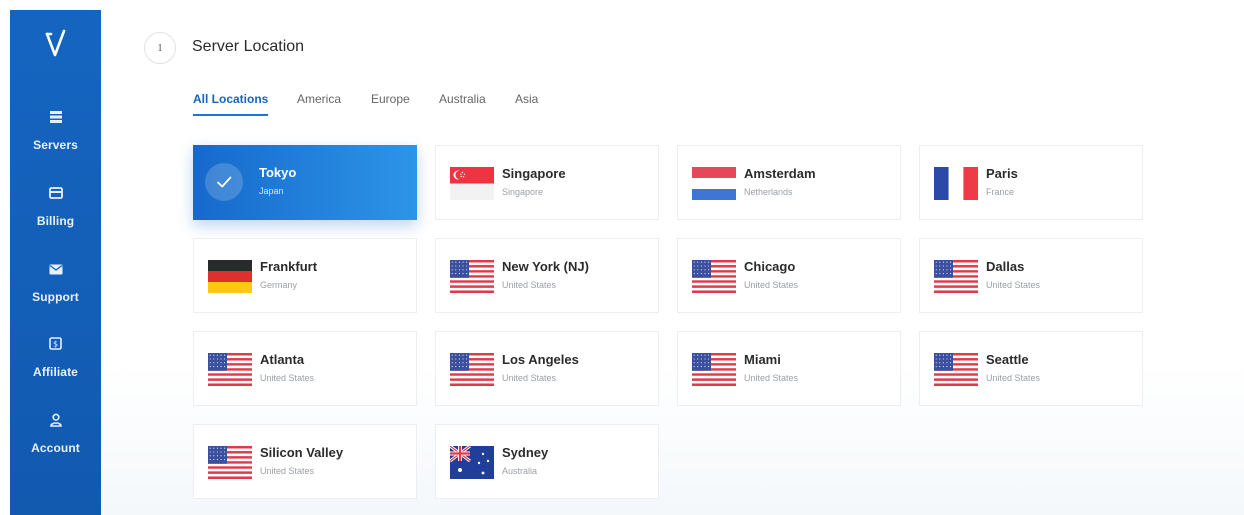 This screenshot has width=1244, height=515. What do you see at coordinates (289, 266) in the screenshot?
I see `location-city: Frankfurt` at bounding box center [289, 266].